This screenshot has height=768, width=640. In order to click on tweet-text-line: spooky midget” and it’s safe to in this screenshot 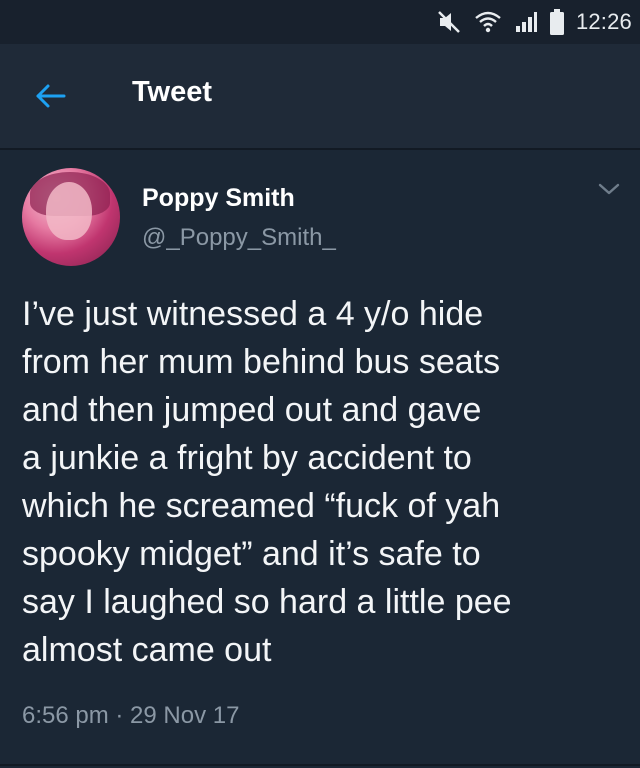, I will do `click(251, 554)`.